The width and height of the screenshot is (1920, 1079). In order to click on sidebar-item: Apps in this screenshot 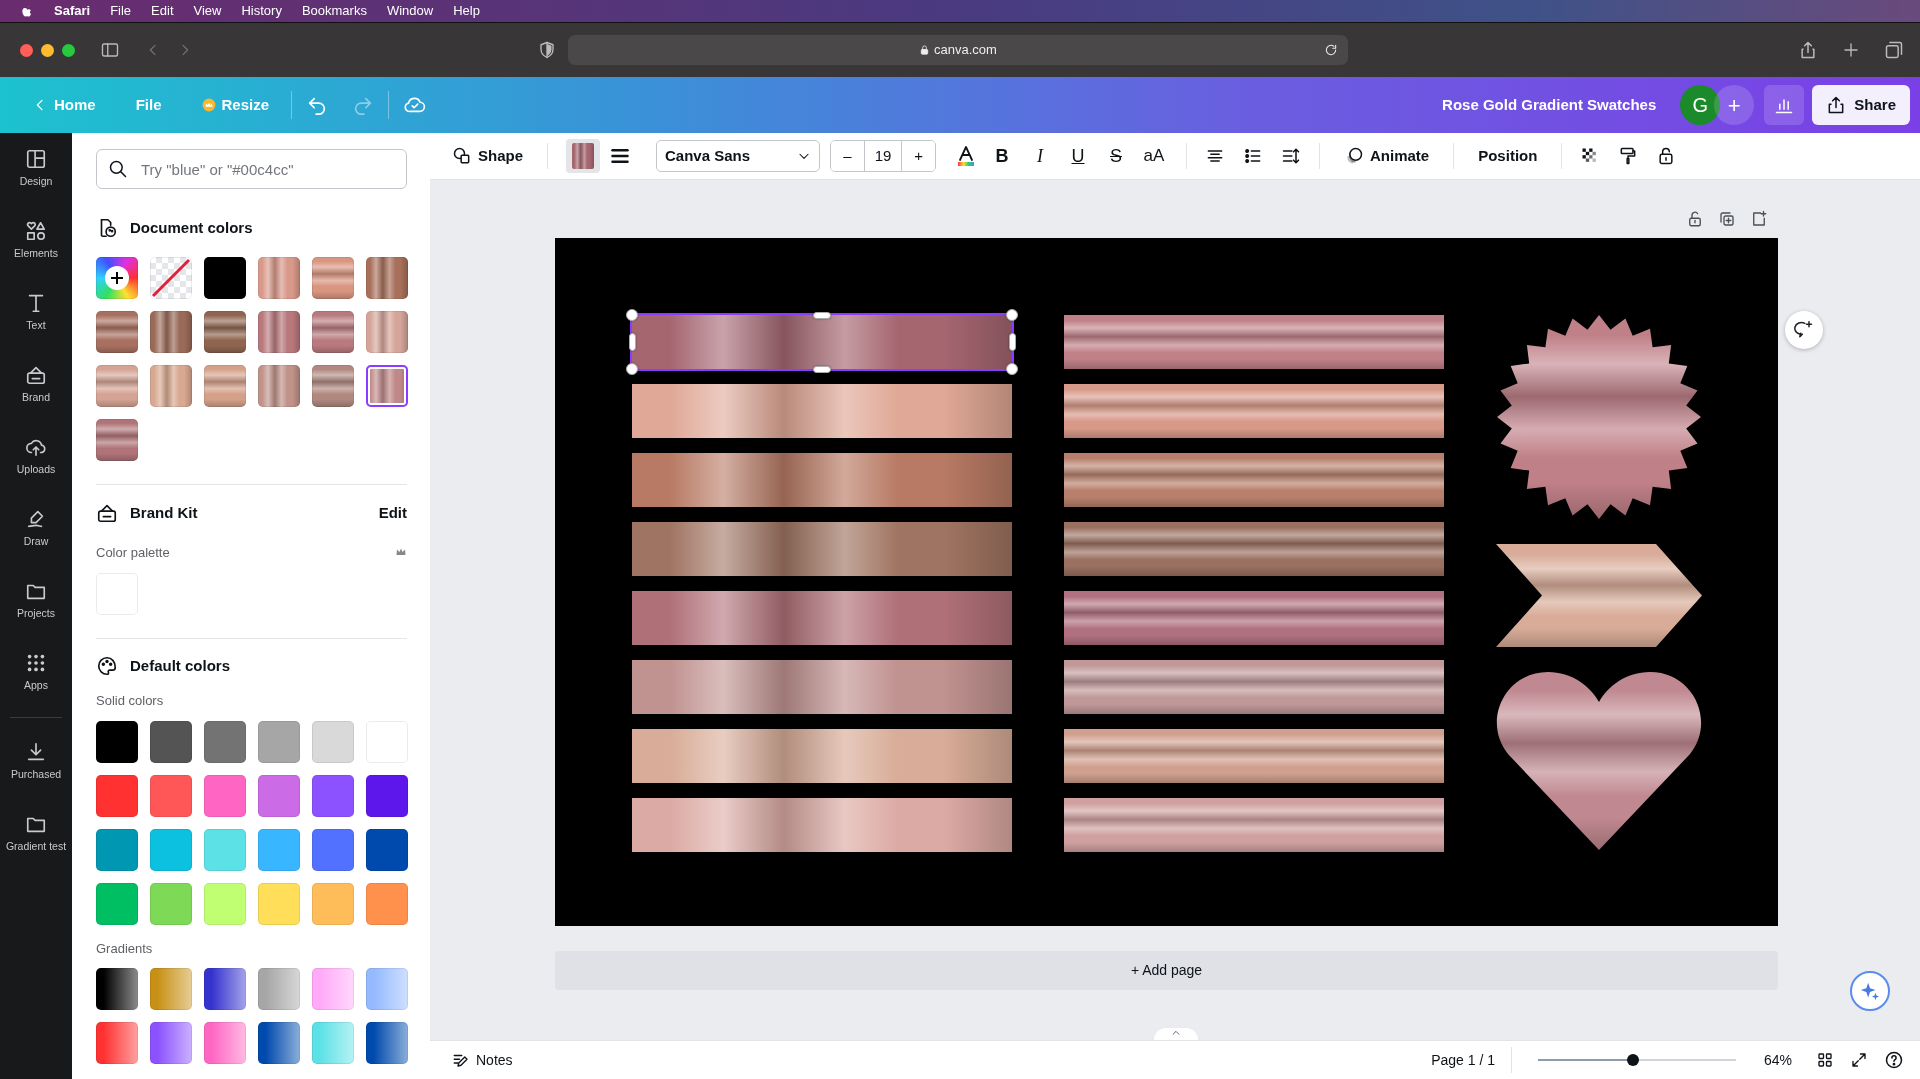, I will do `click(36, 673)`.